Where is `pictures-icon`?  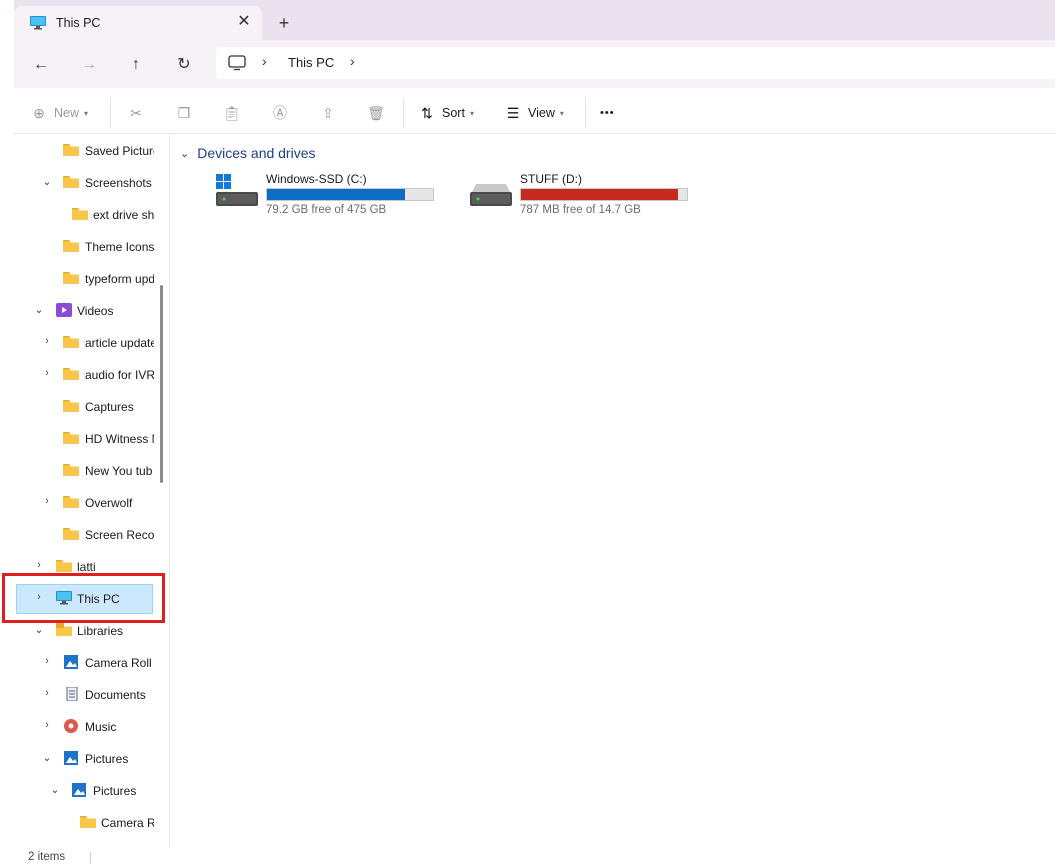 pictures-icon is located at coordinates (80, 790).